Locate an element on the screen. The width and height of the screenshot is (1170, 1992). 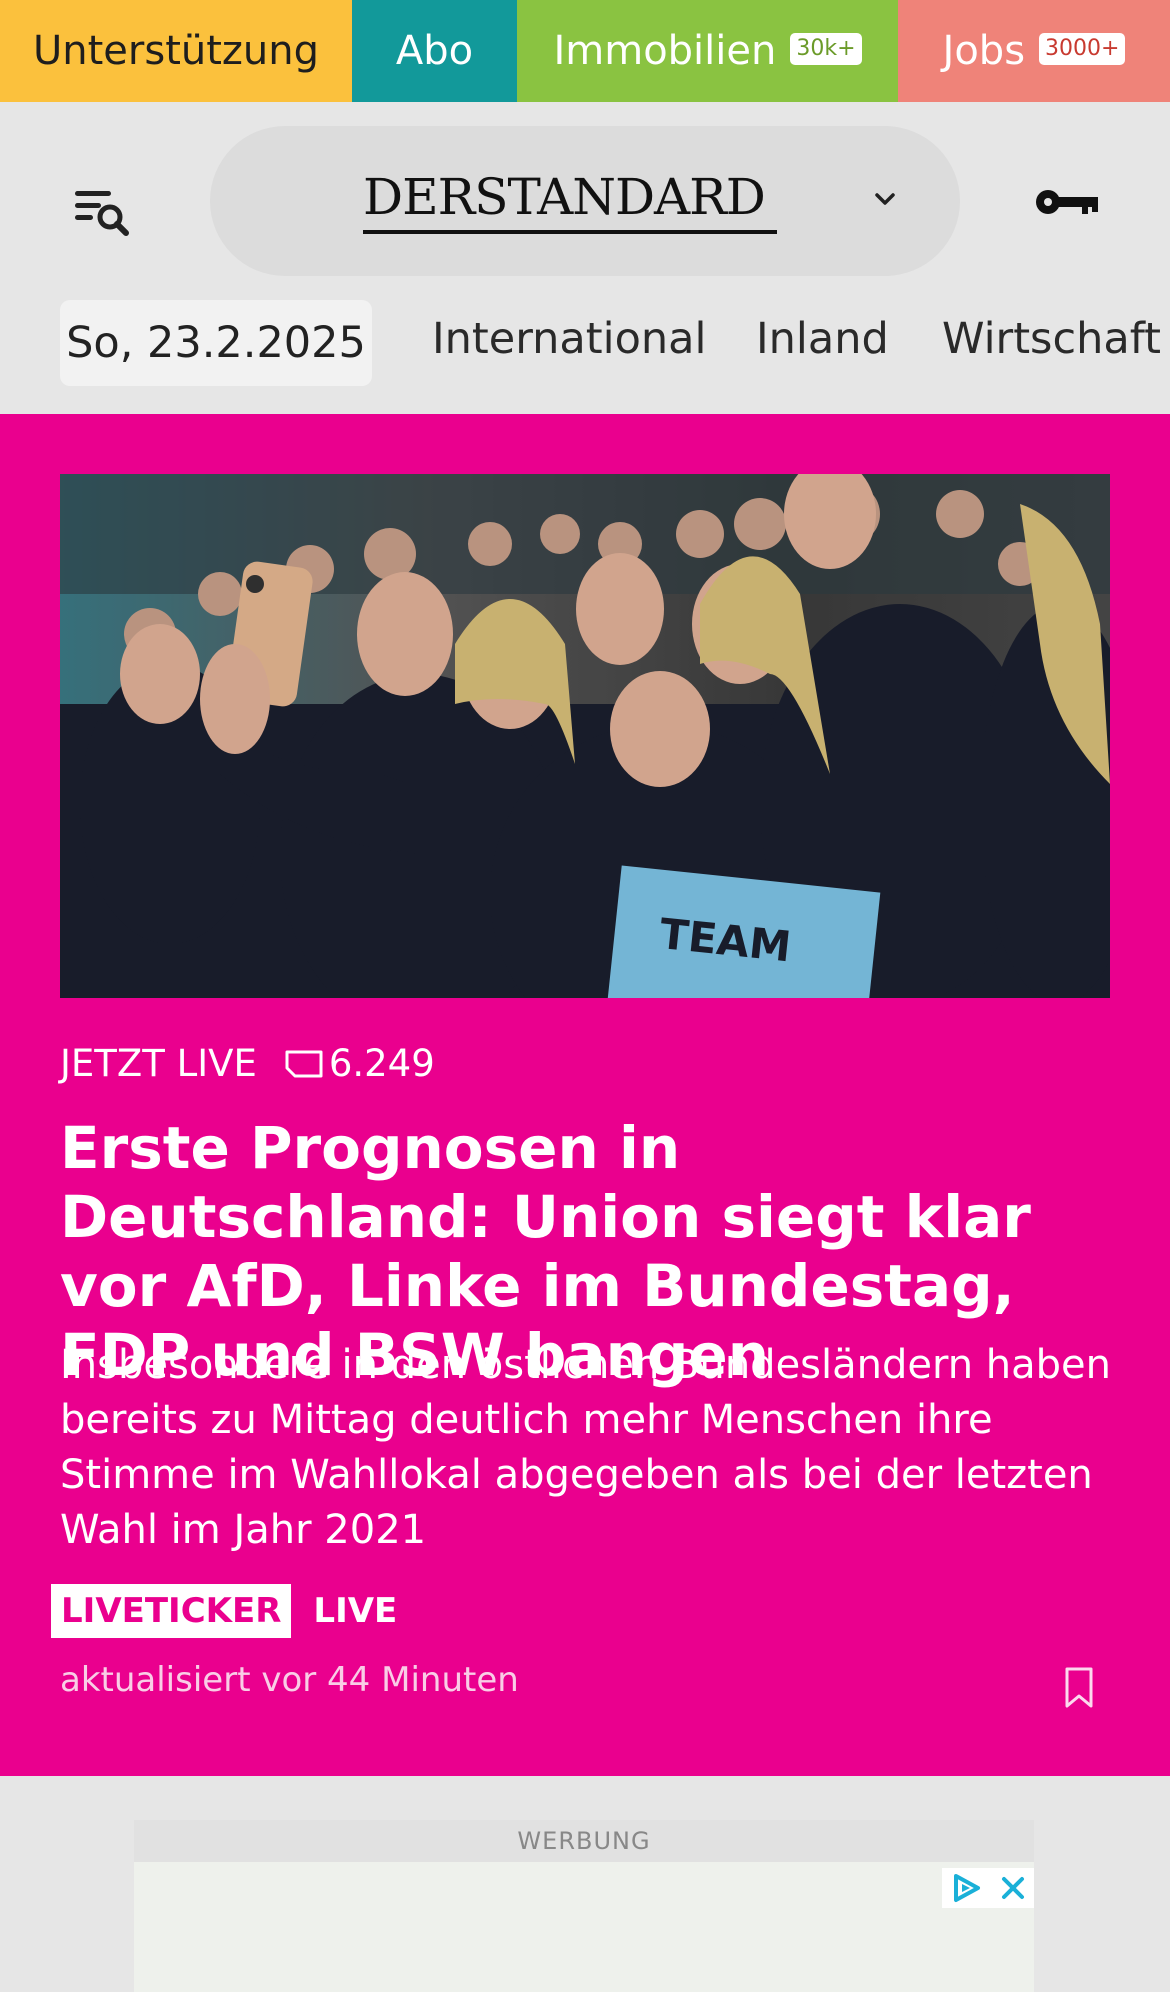
date-display: So, 23.2.2025 is located at coordinates (216, 343).